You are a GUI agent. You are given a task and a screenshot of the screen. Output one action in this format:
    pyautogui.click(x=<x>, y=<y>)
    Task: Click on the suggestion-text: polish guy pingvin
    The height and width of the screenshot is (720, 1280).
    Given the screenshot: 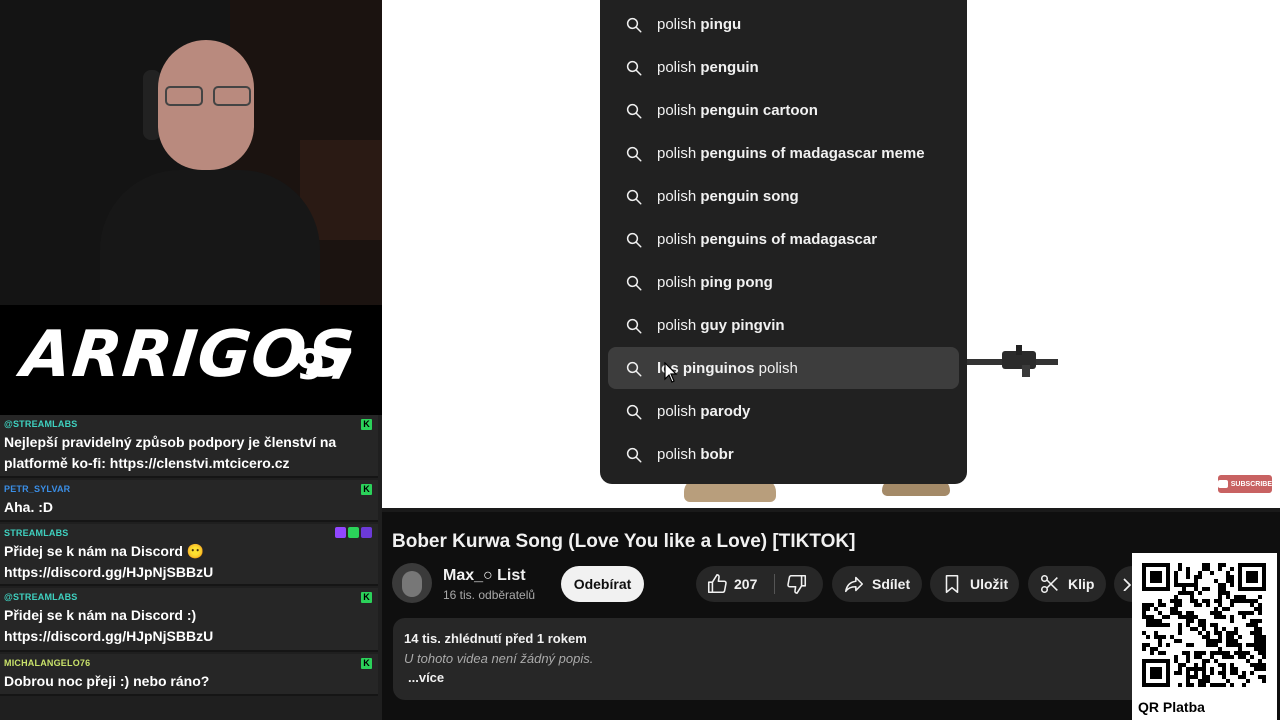 What is the action you would take?
    pyautogui.click(x=721, y=325)
    